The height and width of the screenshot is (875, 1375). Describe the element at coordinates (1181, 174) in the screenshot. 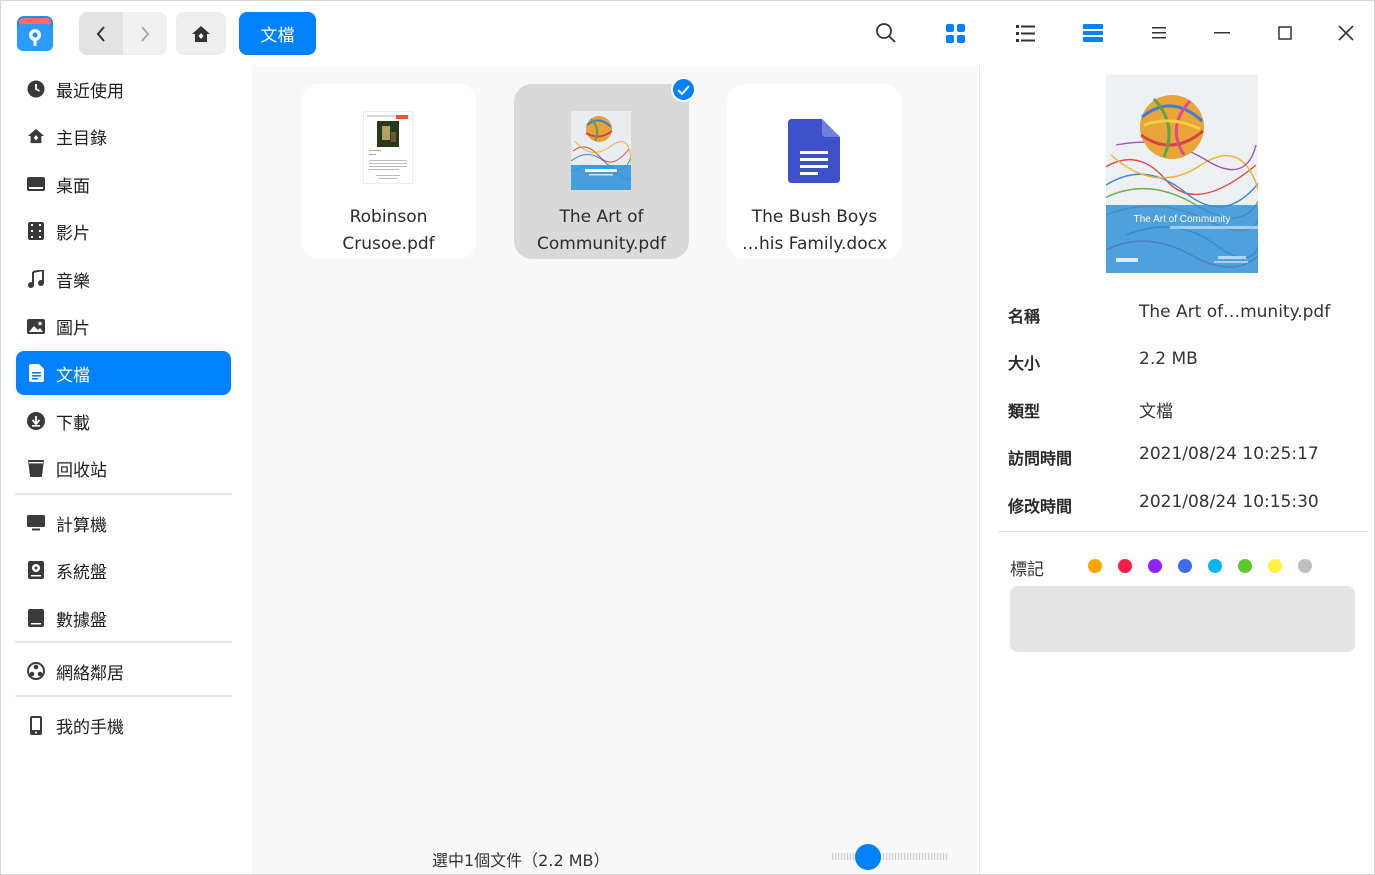

I see `file-preview-image: The Art of Community` at that location.